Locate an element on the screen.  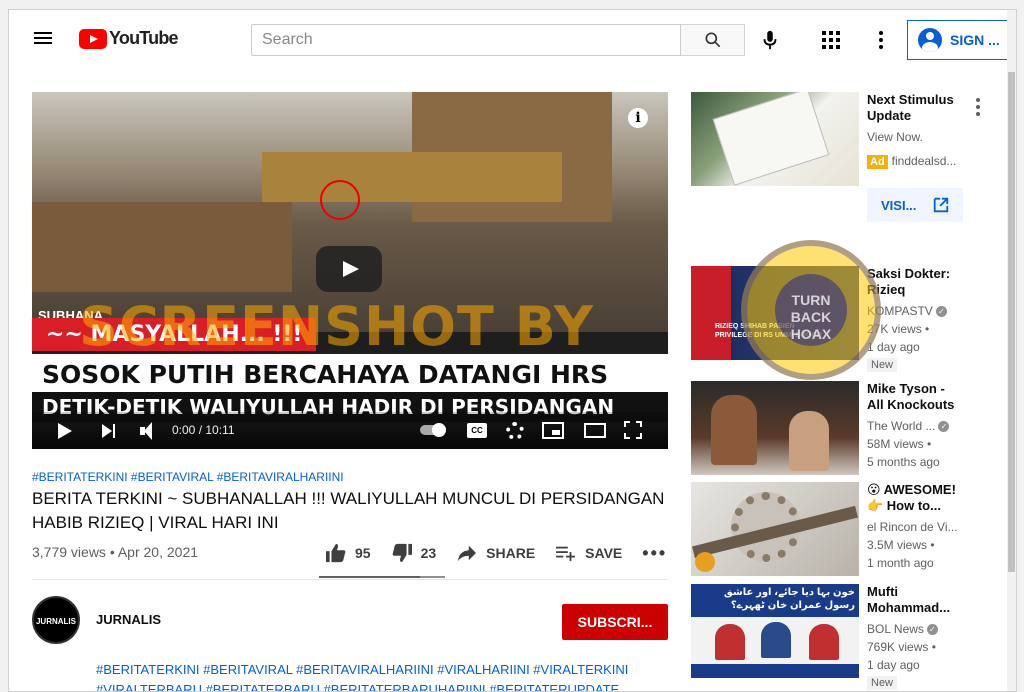
channel-badge-icon is located at coordinates (705, 562).